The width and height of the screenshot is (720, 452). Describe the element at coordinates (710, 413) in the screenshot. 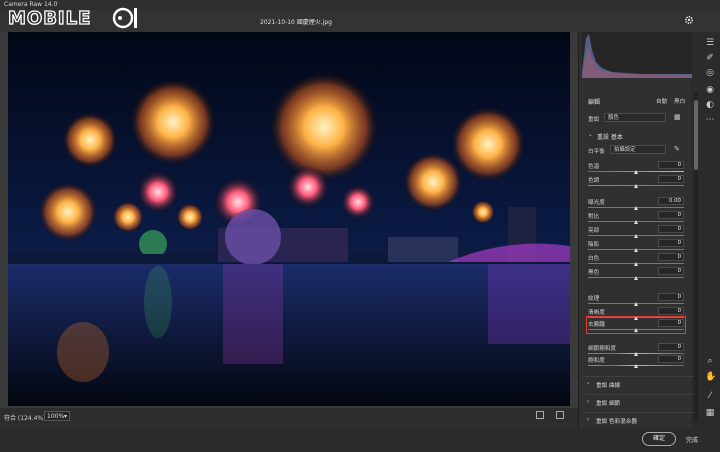

I see `grid-icon: ▦` at that location.